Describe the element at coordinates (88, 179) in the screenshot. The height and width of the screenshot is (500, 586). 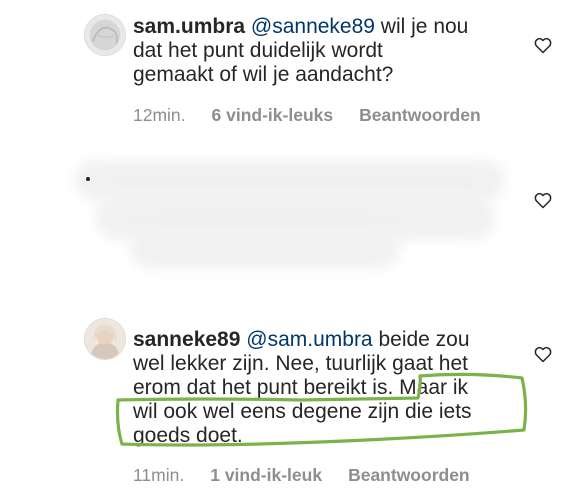
I see `dot-mark` at that location.